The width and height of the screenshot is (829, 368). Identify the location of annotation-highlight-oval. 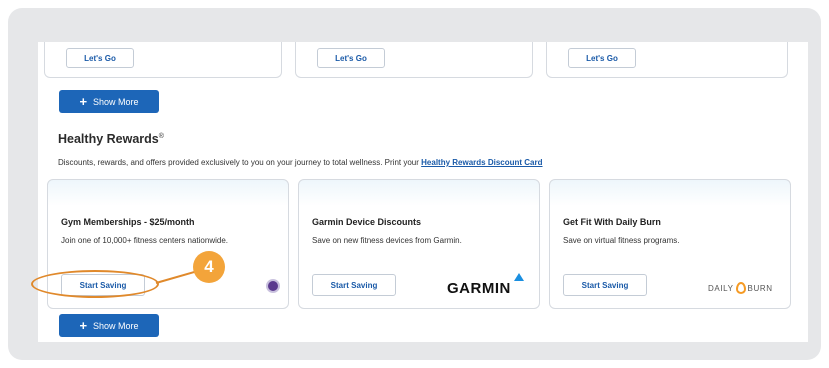
(95, 284).